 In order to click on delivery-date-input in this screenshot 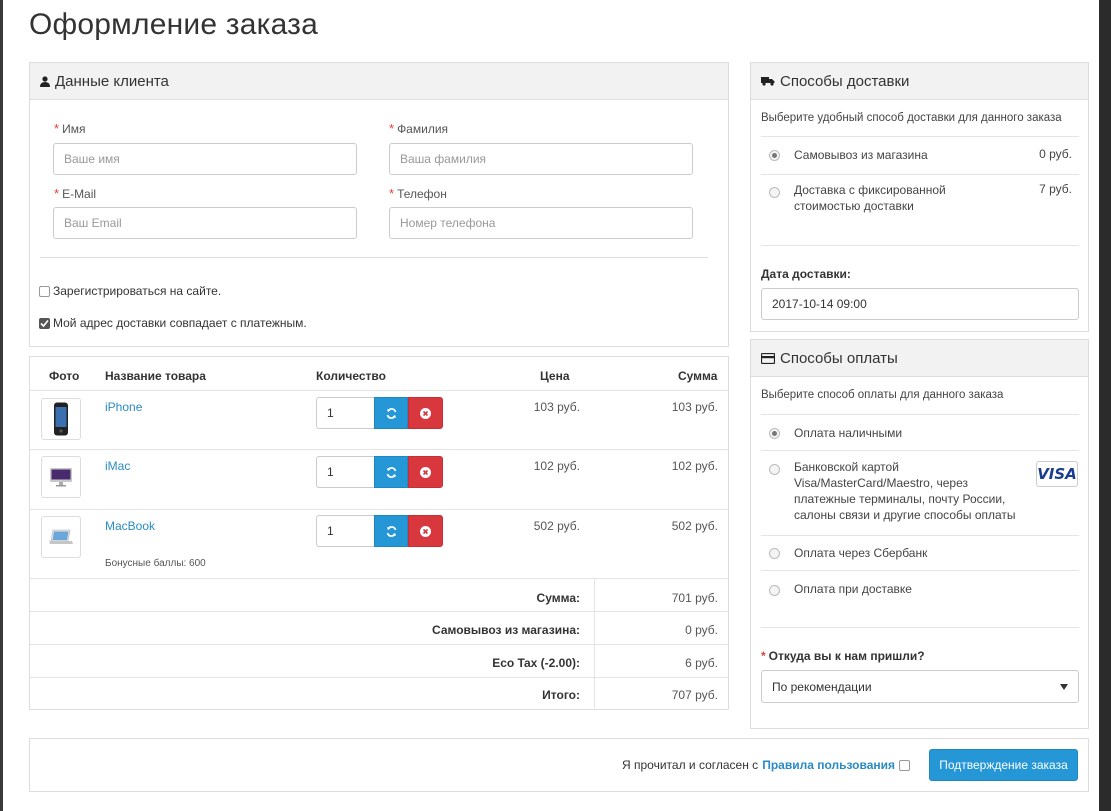, I will do `click(920, 304)`.